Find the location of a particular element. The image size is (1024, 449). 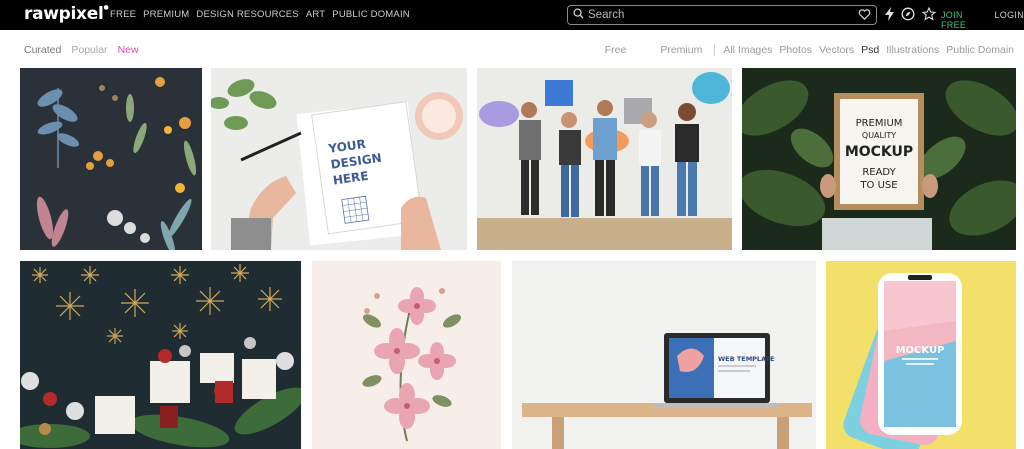

phone-mockup-image: MOCKUP is located at coordinates (921, 355).